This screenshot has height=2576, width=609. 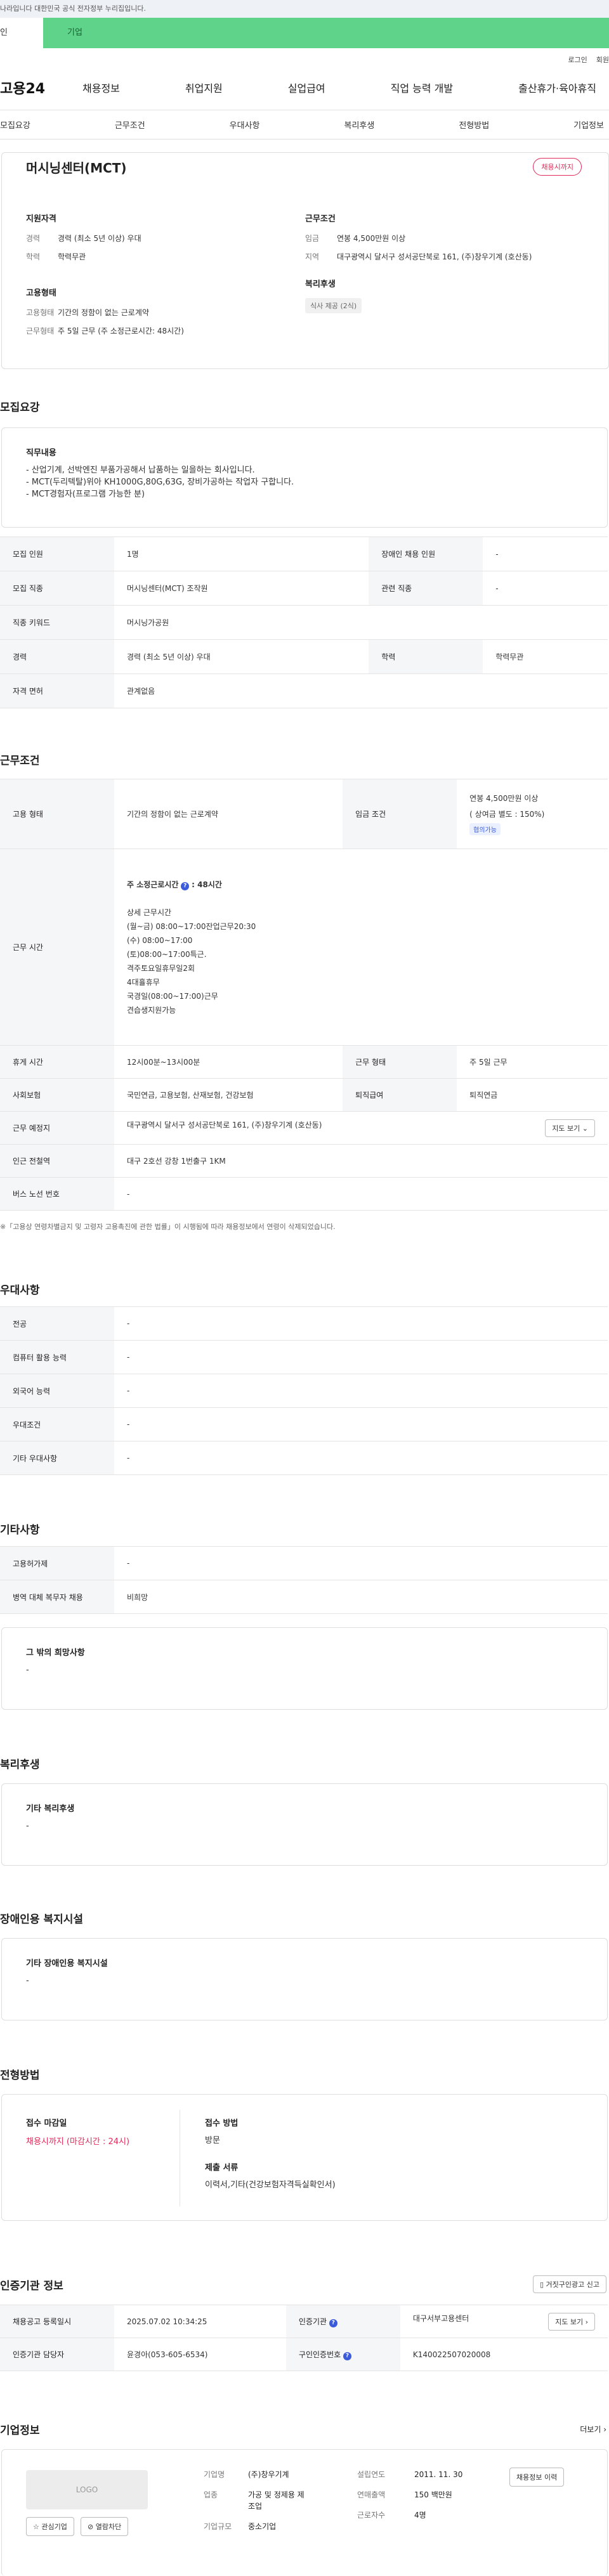 What do you see at coordinates (569, 2284) in the screenshot?
I see `report-false-ad-button: ▯ 거짓구인광고 신고` at bounding box center [569, 2284].